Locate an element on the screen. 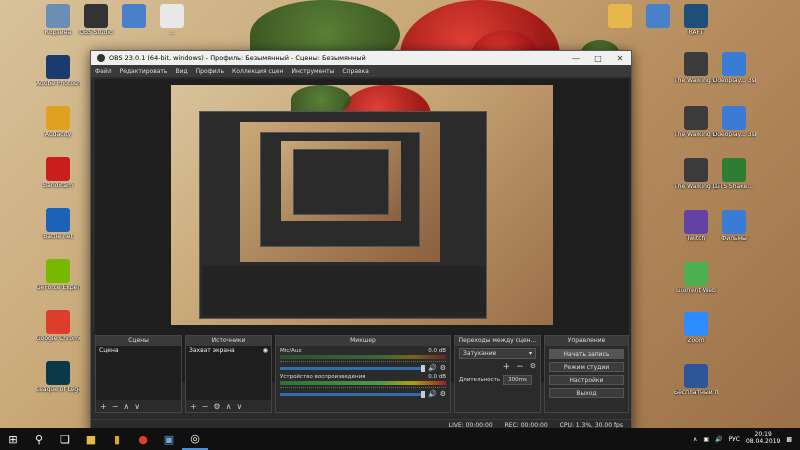 The height and width of the screenshot is (450, 800). minimize-button: — is located at coordinates (576, 58).